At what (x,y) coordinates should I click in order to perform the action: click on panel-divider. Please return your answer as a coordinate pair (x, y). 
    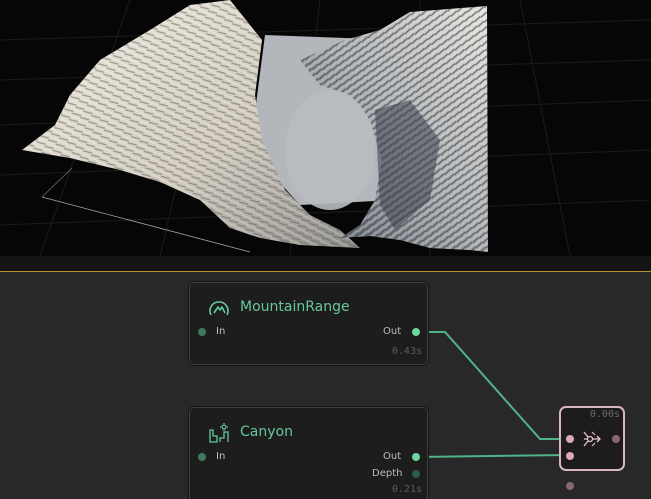
    Looking at the image, I should click on (325, 264).